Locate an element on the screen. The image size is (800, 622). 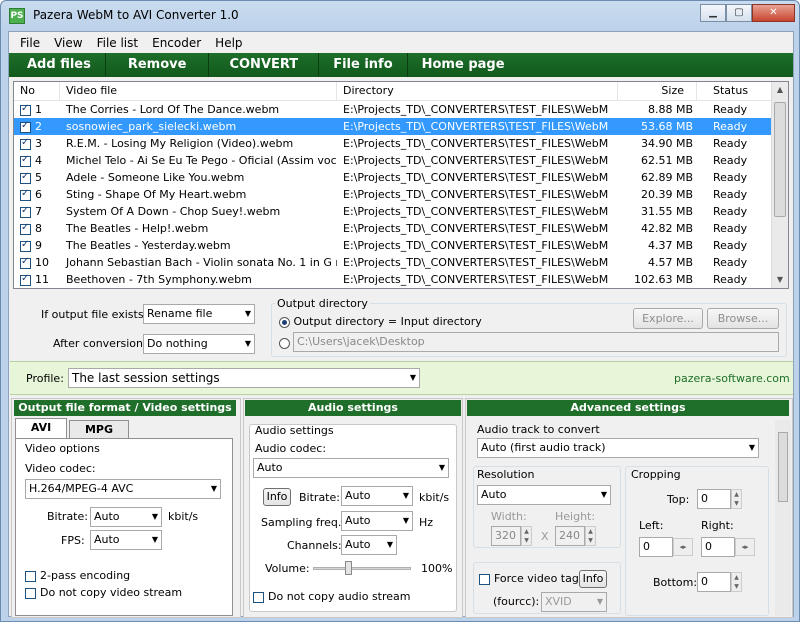
audio-codec-select: Auto is located at coordinates (351, 468).